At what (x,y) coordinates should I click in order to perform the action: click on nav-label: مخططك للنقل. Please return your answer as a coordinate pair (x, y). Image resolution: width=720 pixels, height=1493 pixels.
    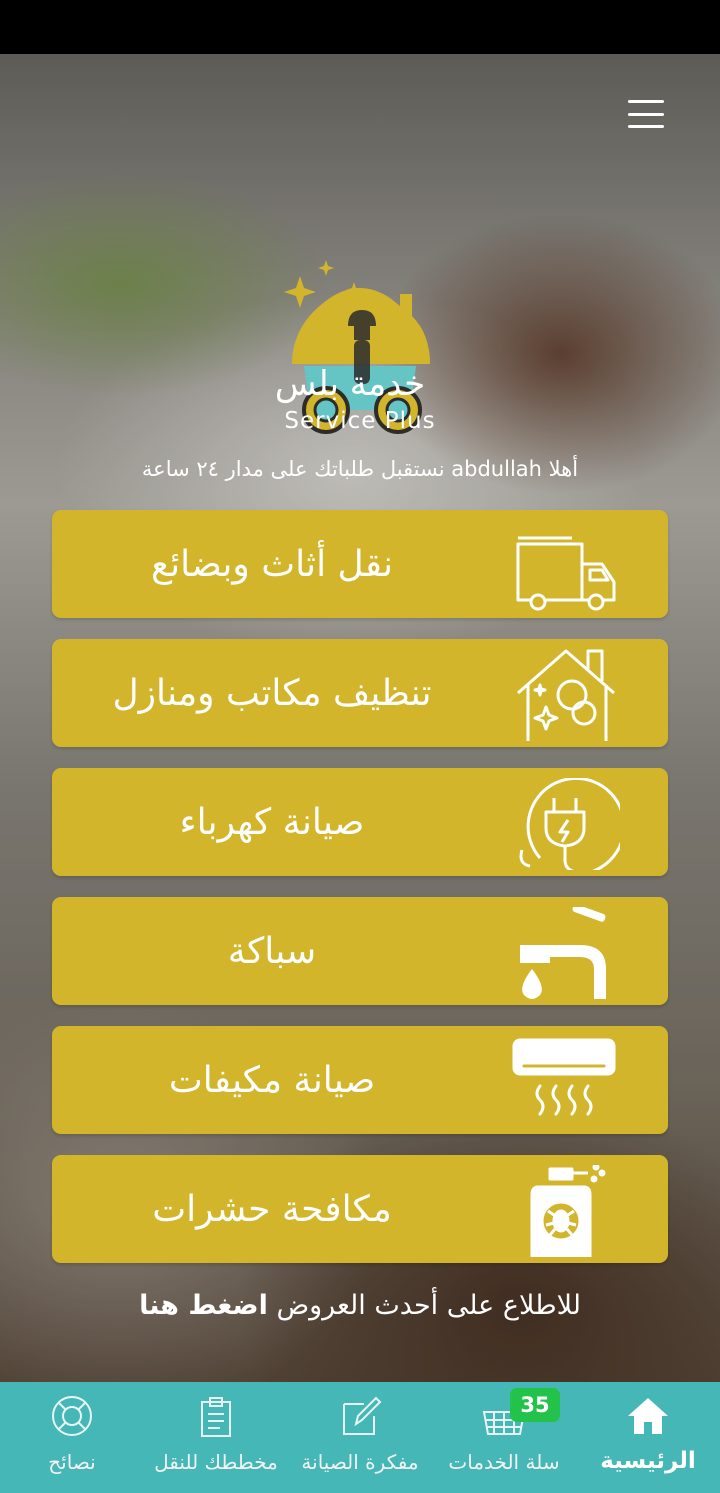
    Looking at the image, I should click on (216, 1462).